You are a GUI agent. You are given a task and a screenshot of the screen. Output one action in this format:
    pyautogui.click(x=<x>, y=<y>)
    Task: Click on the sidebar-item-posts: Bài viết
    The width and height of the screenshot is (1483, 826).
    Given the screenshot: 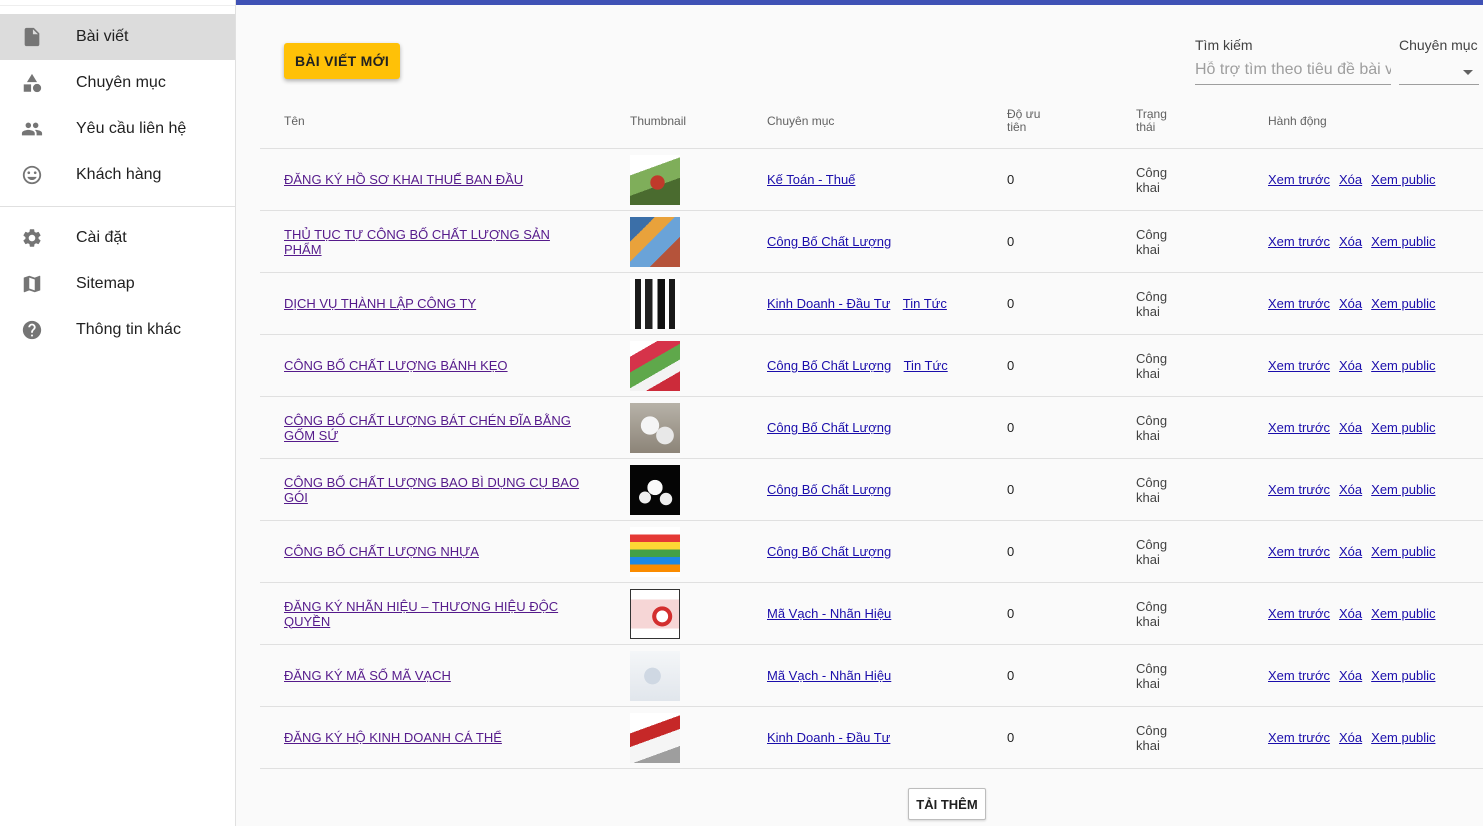 What is the action you would take?
    pyautogui.click(x=117, y=37)
    